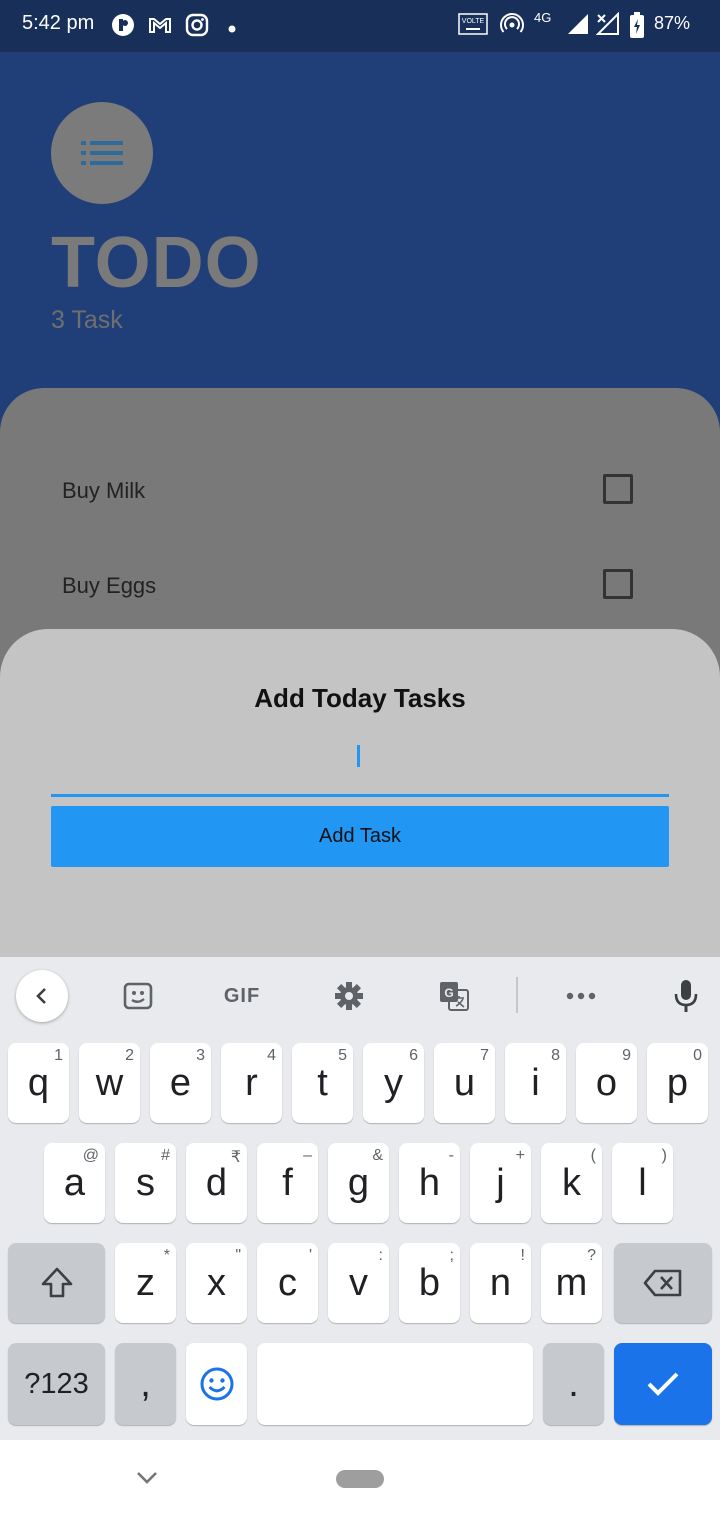  I want to click on key-hint: @, so click(90, 1155).